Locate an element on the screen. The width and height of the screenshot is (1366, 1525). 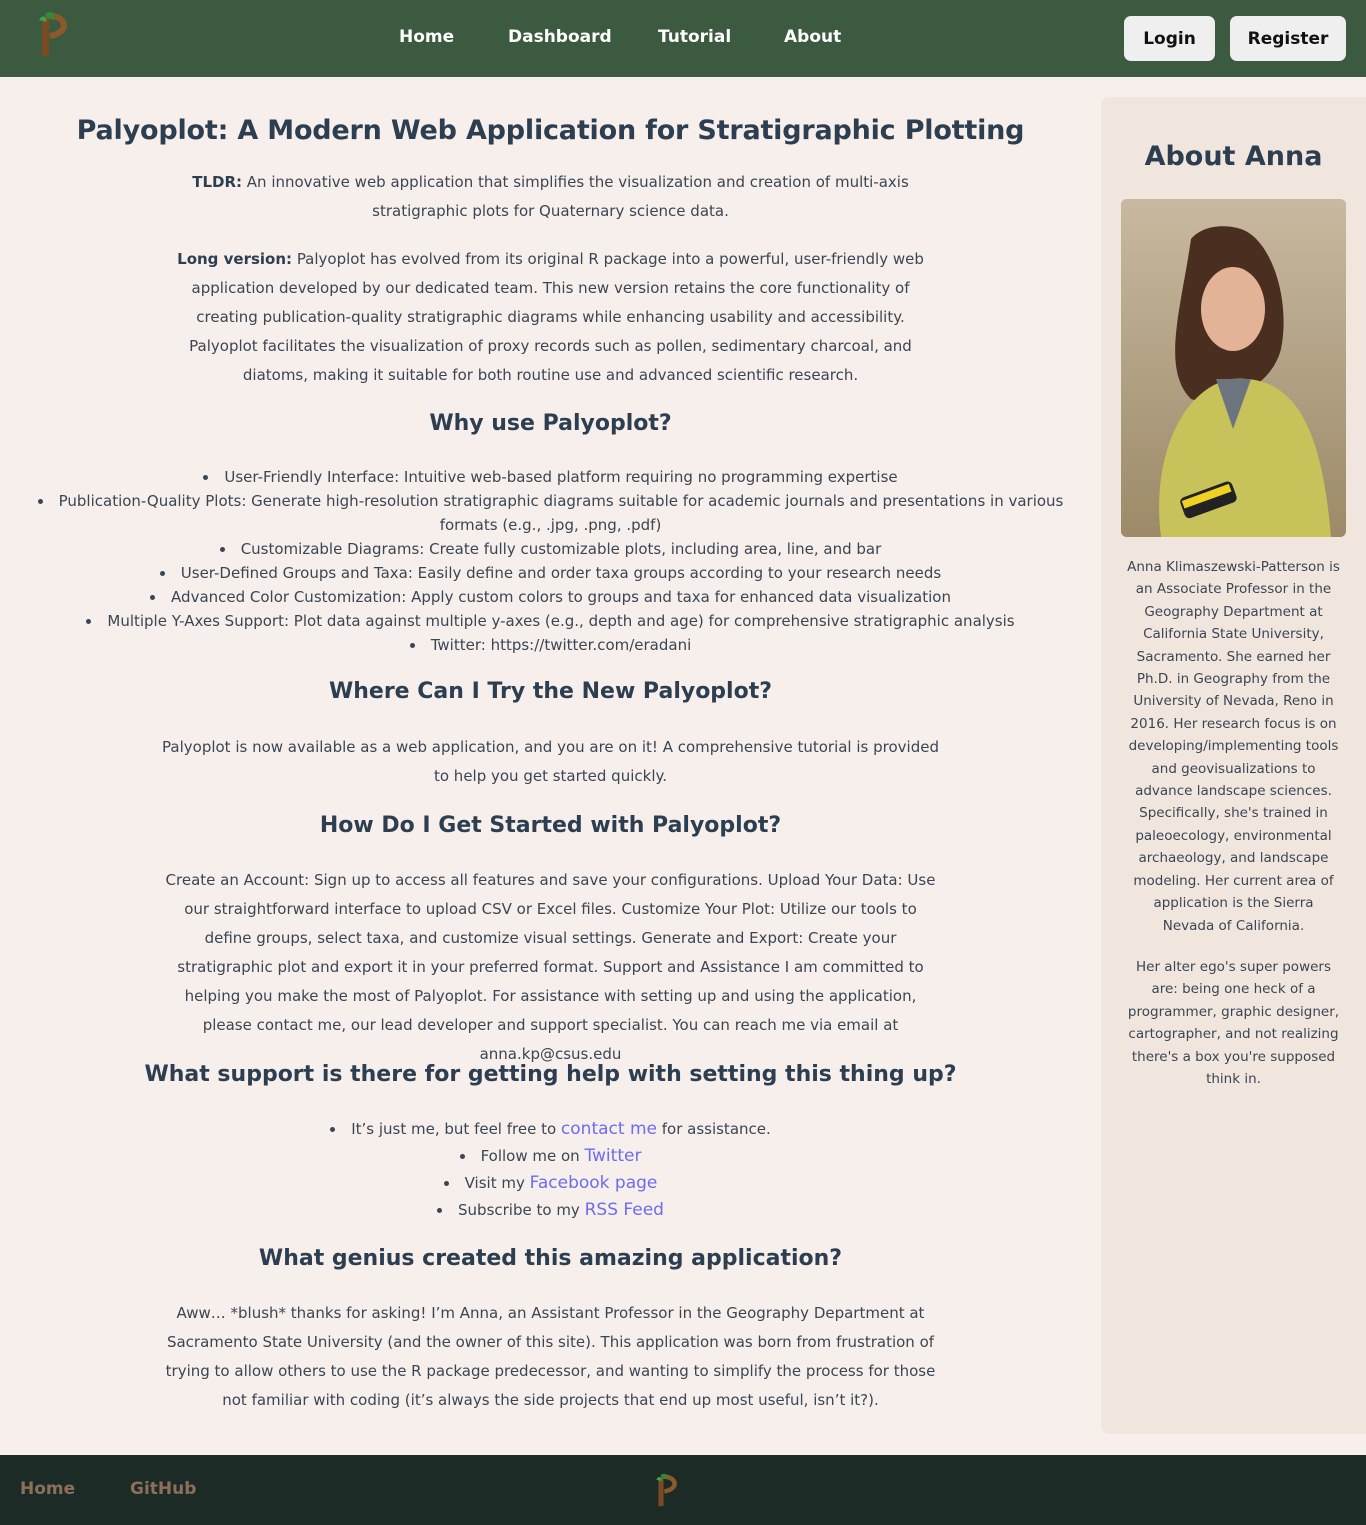
rss-feed-link: RSS Feed is located at coordinates (624, 1210).